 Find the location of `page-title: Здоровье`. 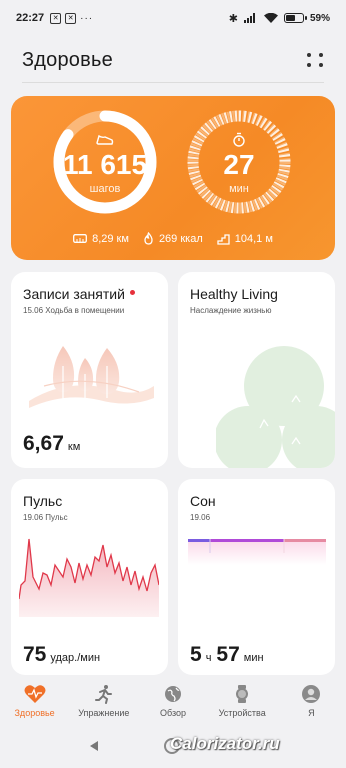

page-title: Здоровье is located at coordinates (67, 59).